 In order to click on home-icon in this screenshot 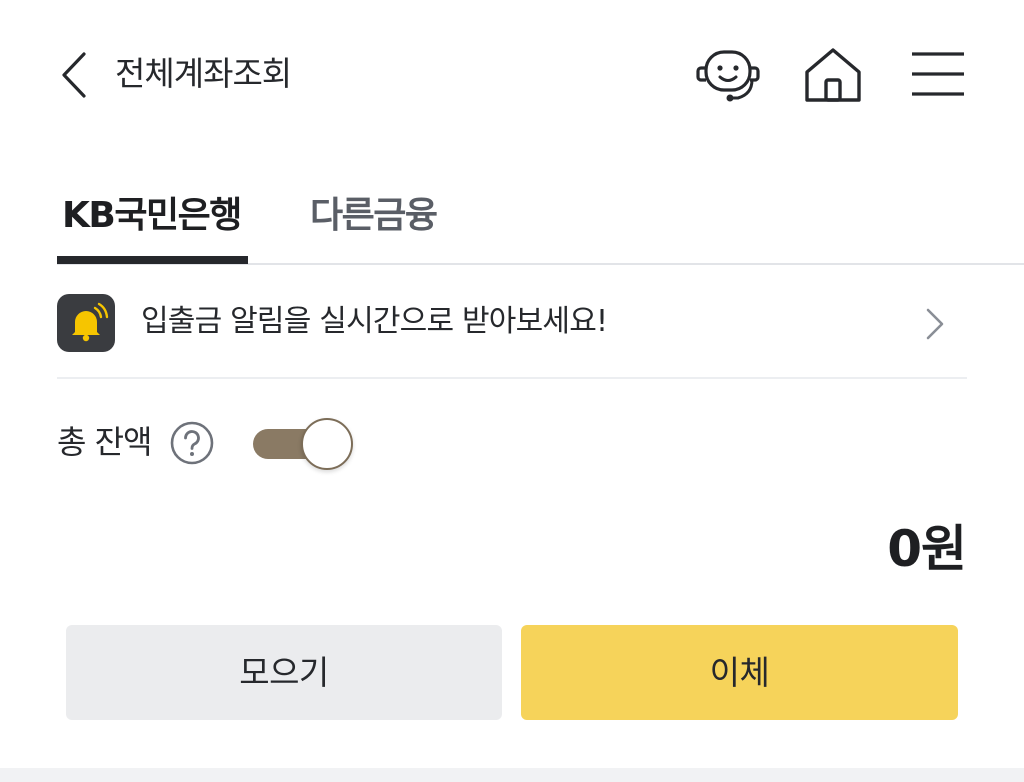, I will do `click(833, 75)`.